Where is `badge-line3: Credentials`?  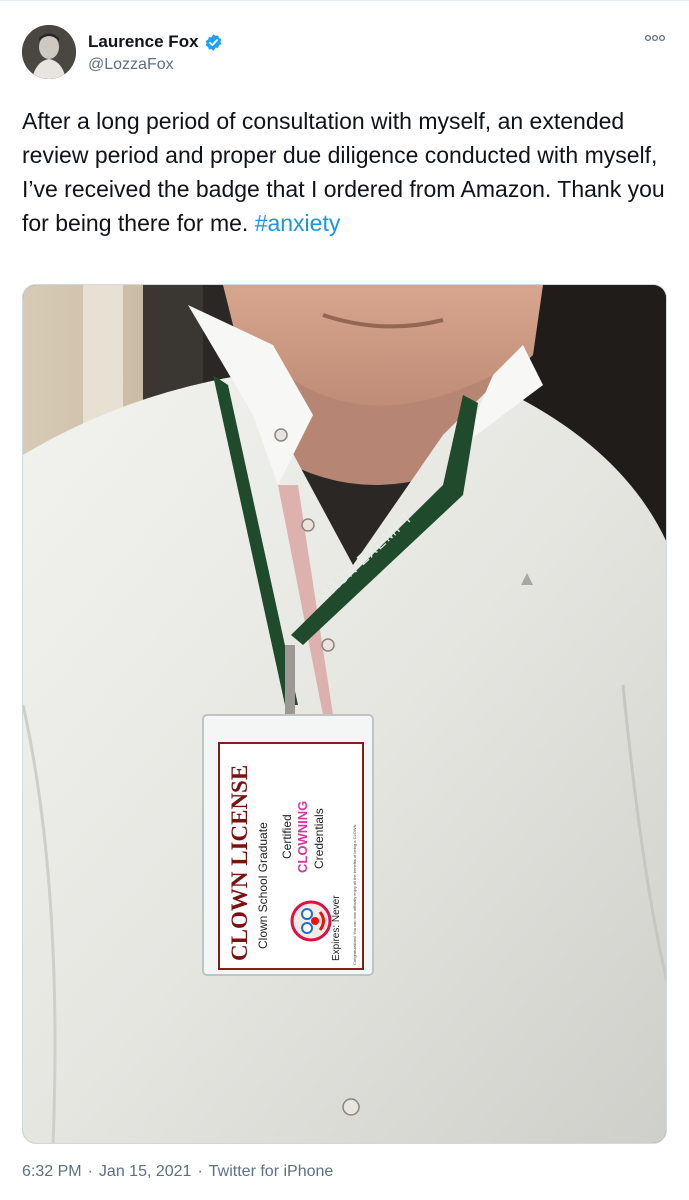 badge-line3: Credentials is located at coordinates (319, 838).